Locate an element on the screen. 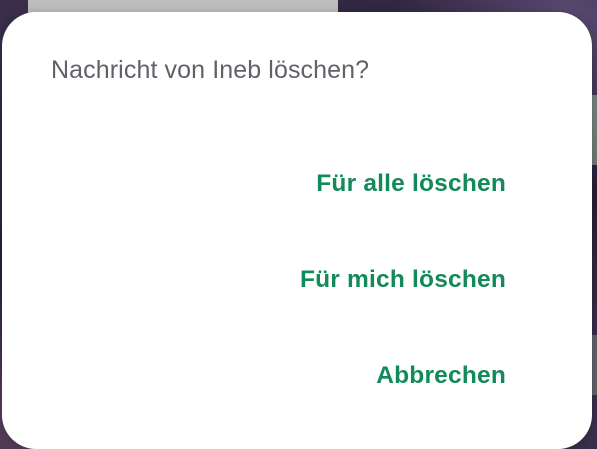  delete-for-all-button: Für alle löschen is located at coordinates (411, 184).